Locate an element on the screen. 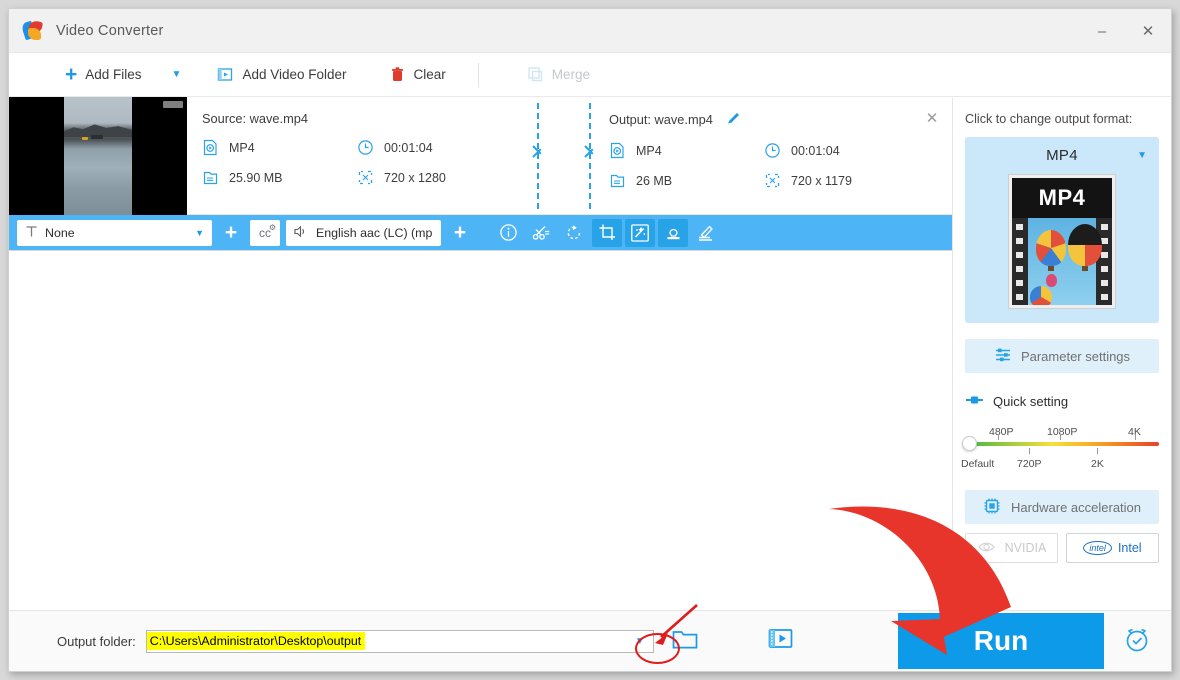 Image resolution: width=1180 pixels, height=680 pixels. watermark-stamp-icon is located at coordinates (673, 232).